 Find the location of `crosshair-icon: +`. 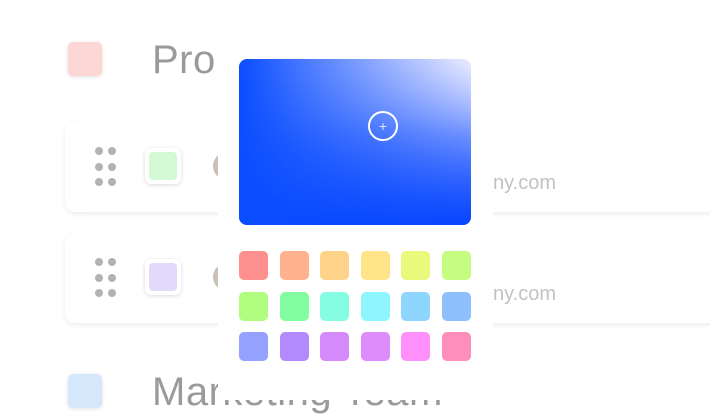

crosshair-icon: + is located at coordinates (383, 126).